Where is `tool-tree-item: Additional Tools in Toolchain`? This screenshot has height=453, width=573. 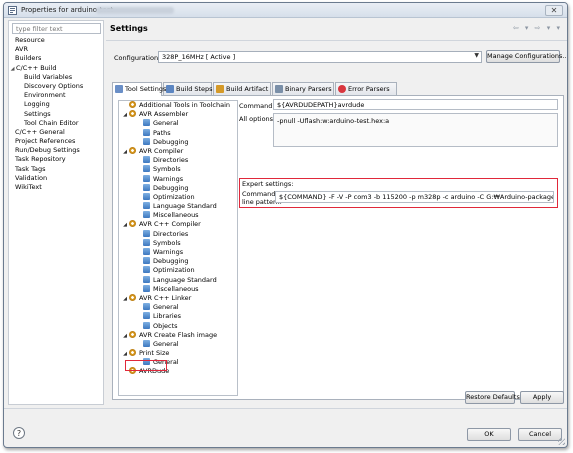
tool-tree-item: Additional Tools in Toolchain is located at coordinates (178, 105).